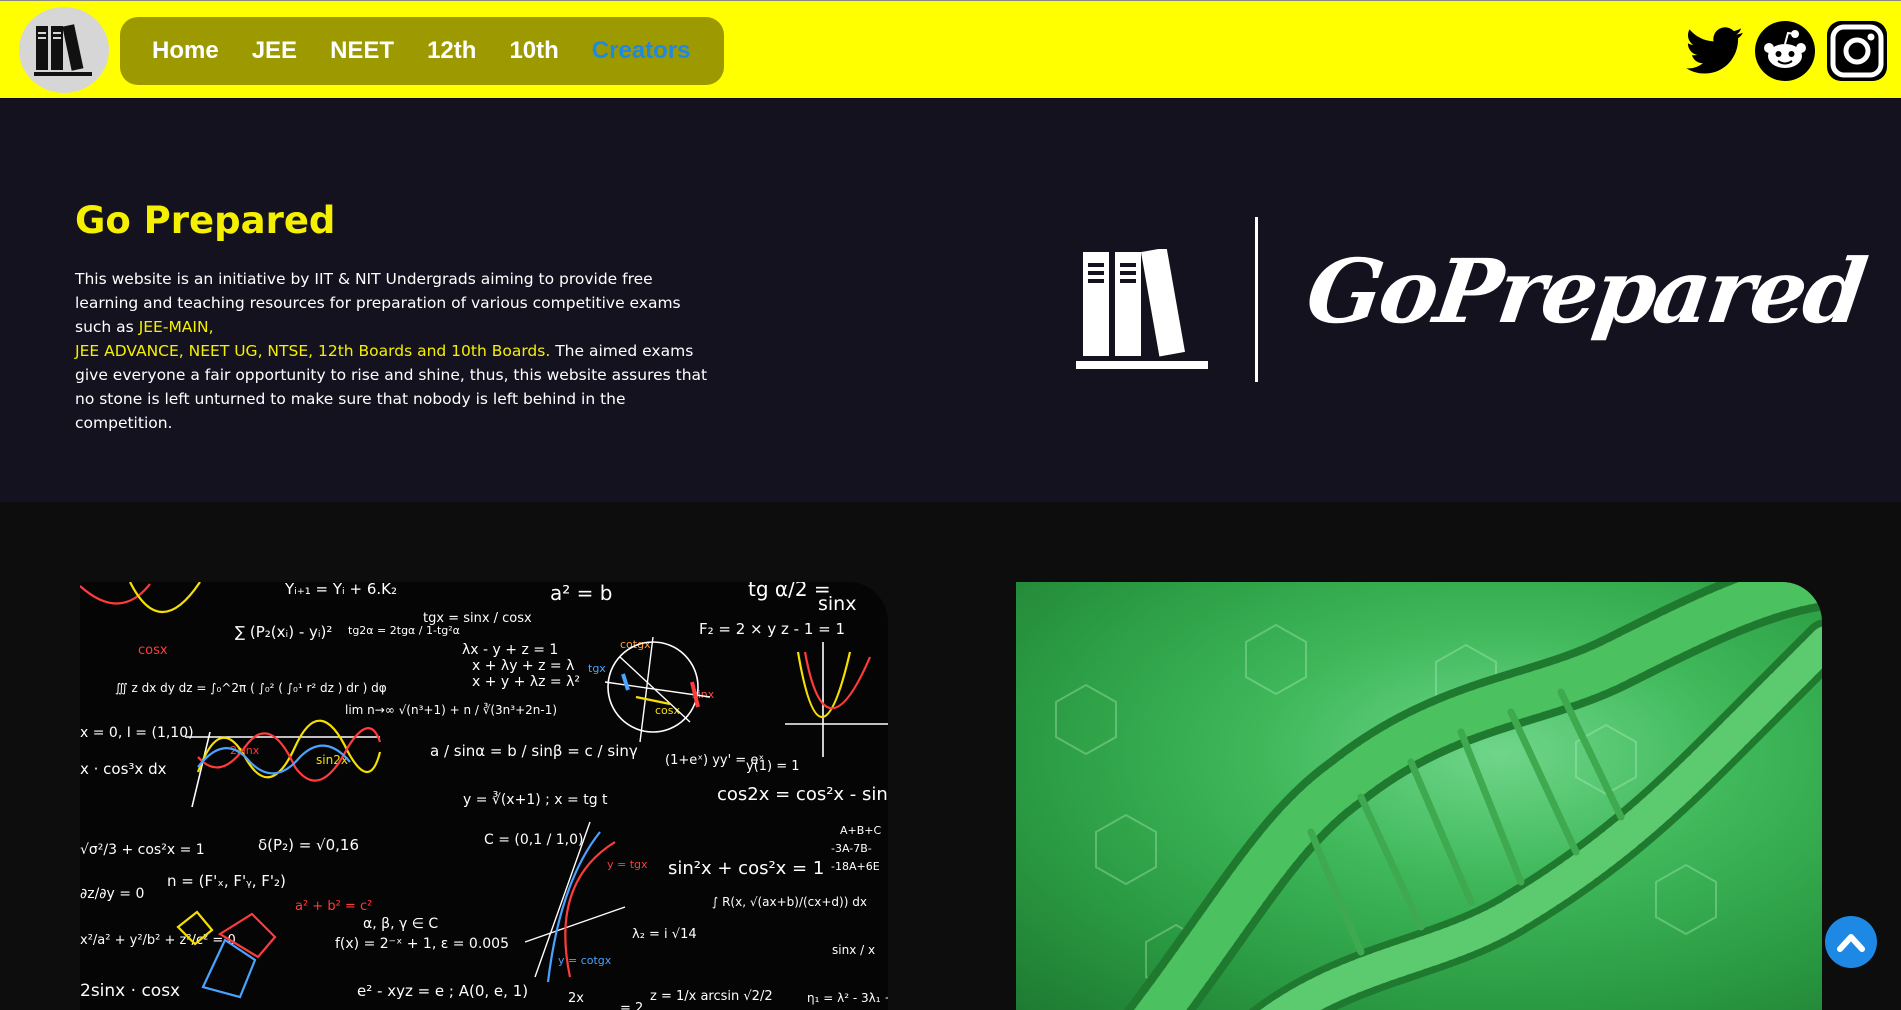 The height and width of the screenshot is (1010, 1901). What do you see at coordinates (581, 593) in the screenshot?
I see `formula: a² = b` at bounding box center [581, 593].